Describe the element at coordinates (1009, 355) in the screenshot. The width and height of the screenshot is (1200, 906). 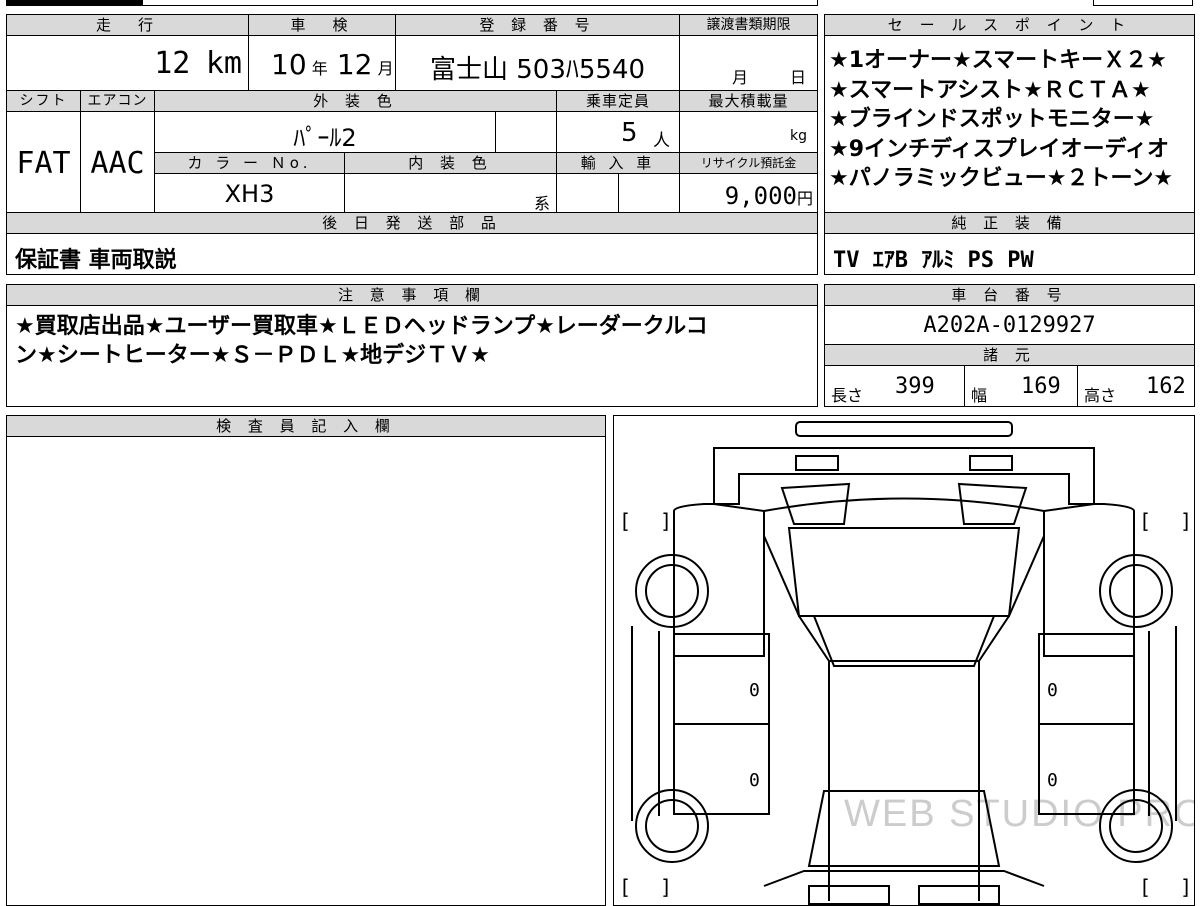
I see `specs-header: 諸 元` at that location.